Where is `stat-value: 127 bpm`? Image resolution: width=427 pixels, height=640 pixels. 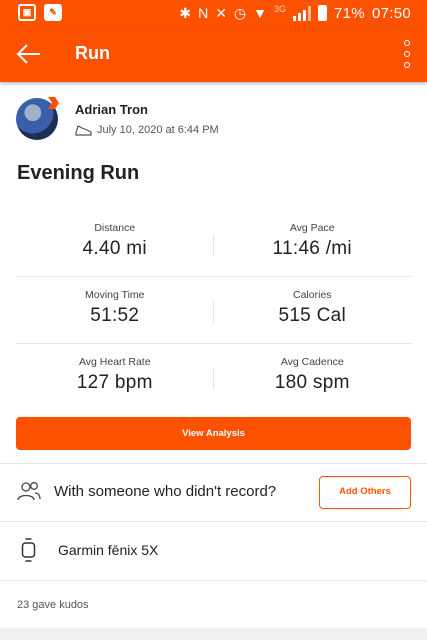
stat-value: 127 bpm is located at coordinates (114, 382).